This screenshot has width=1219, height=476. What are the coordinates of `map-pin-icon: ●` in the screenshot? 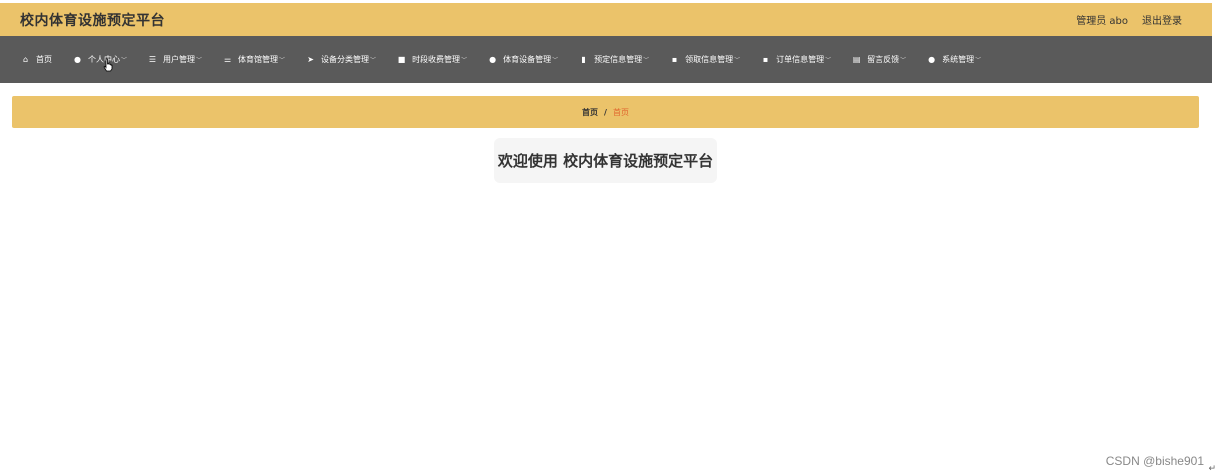 It's located at (493, 59).